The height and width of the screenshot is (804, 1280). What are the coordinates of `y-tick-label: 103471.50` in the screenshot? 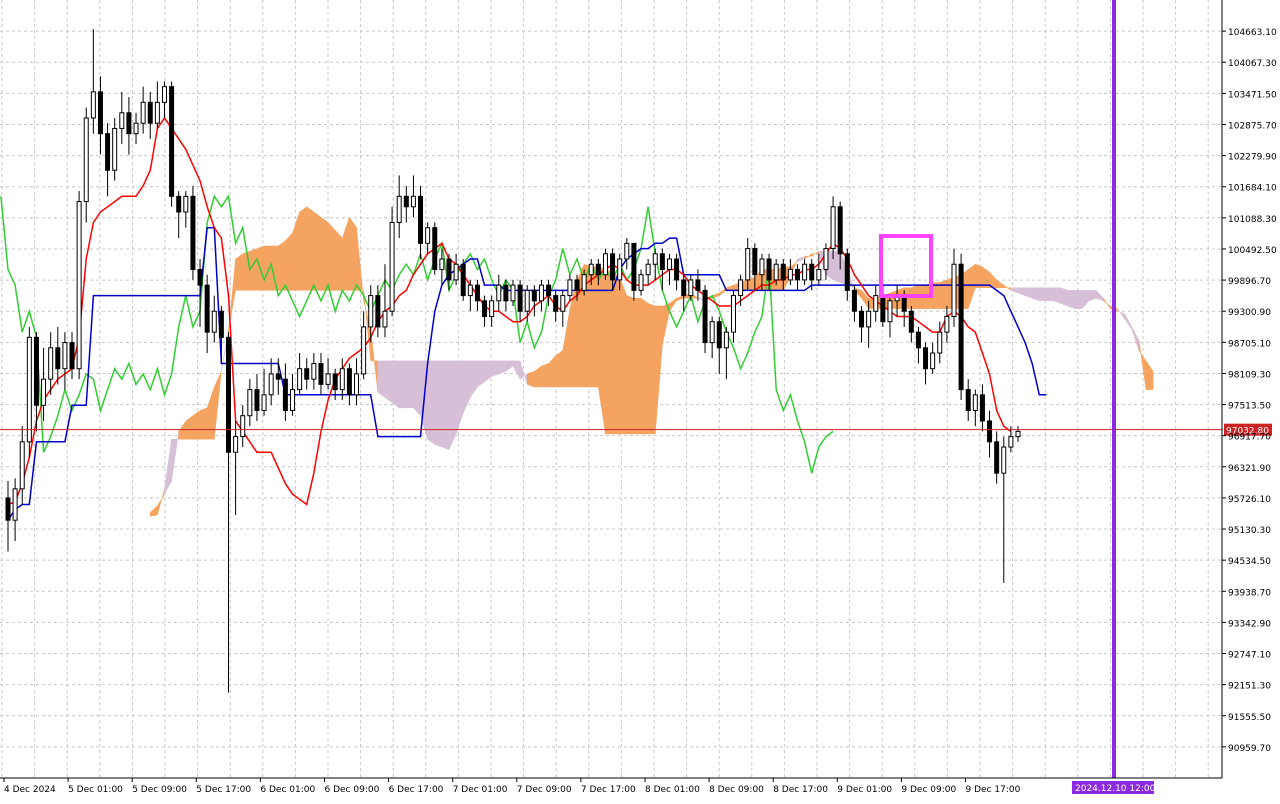 It's located at (1252, 95).